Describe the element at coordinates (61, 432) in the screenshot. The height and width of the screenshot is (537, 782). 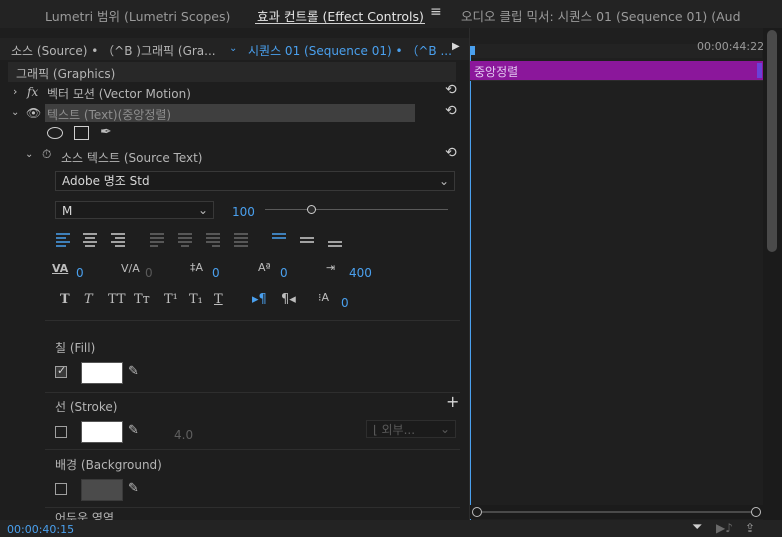
I see `stroke-checkbox` at that location.